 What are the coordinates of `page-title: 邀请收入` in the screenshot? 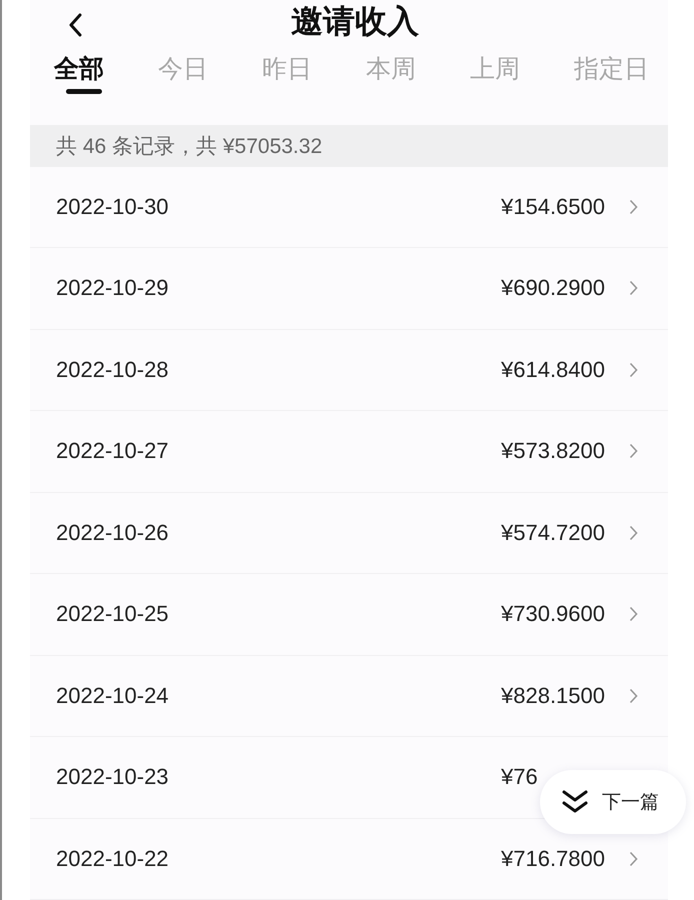 It's located at (355, 22).